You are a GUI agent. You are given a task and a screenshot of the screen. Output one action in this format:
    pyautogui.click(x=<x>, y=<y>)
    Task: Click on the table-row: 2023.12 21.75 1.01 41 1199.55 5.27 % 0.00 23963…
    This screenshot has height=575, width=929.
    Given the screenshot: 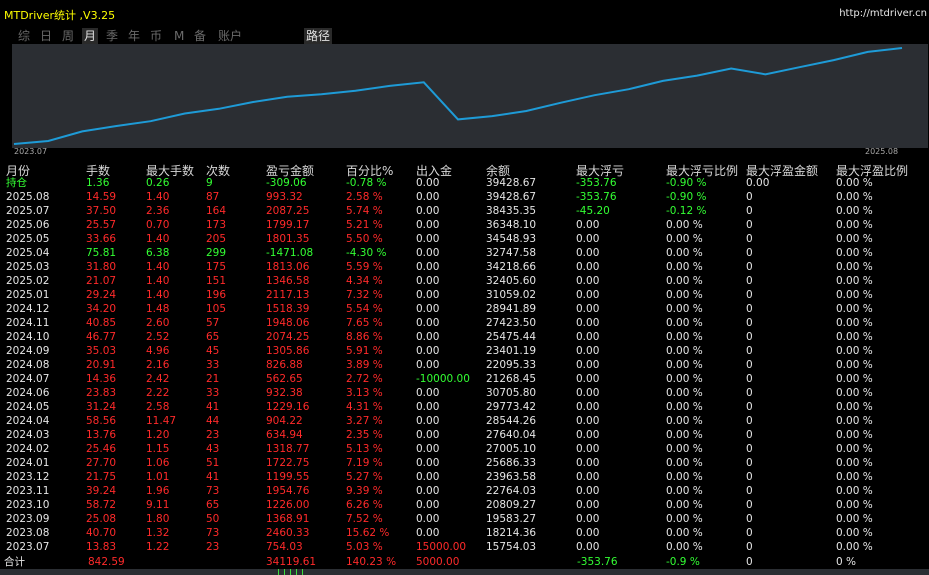 What is the action you would take?
    pyautogui.click(x=464, y=477)
    